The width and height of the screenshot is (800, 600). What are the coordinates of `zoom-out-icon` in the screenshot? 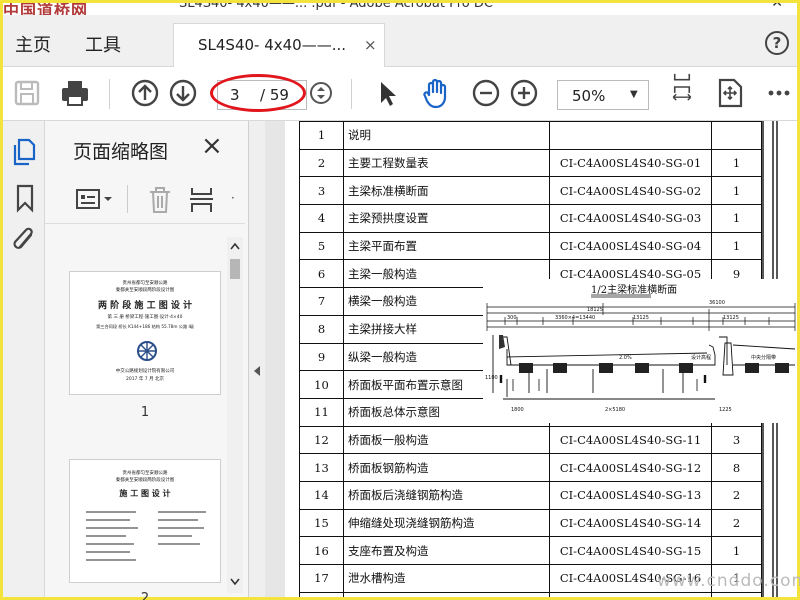 It's located at (486, 93).